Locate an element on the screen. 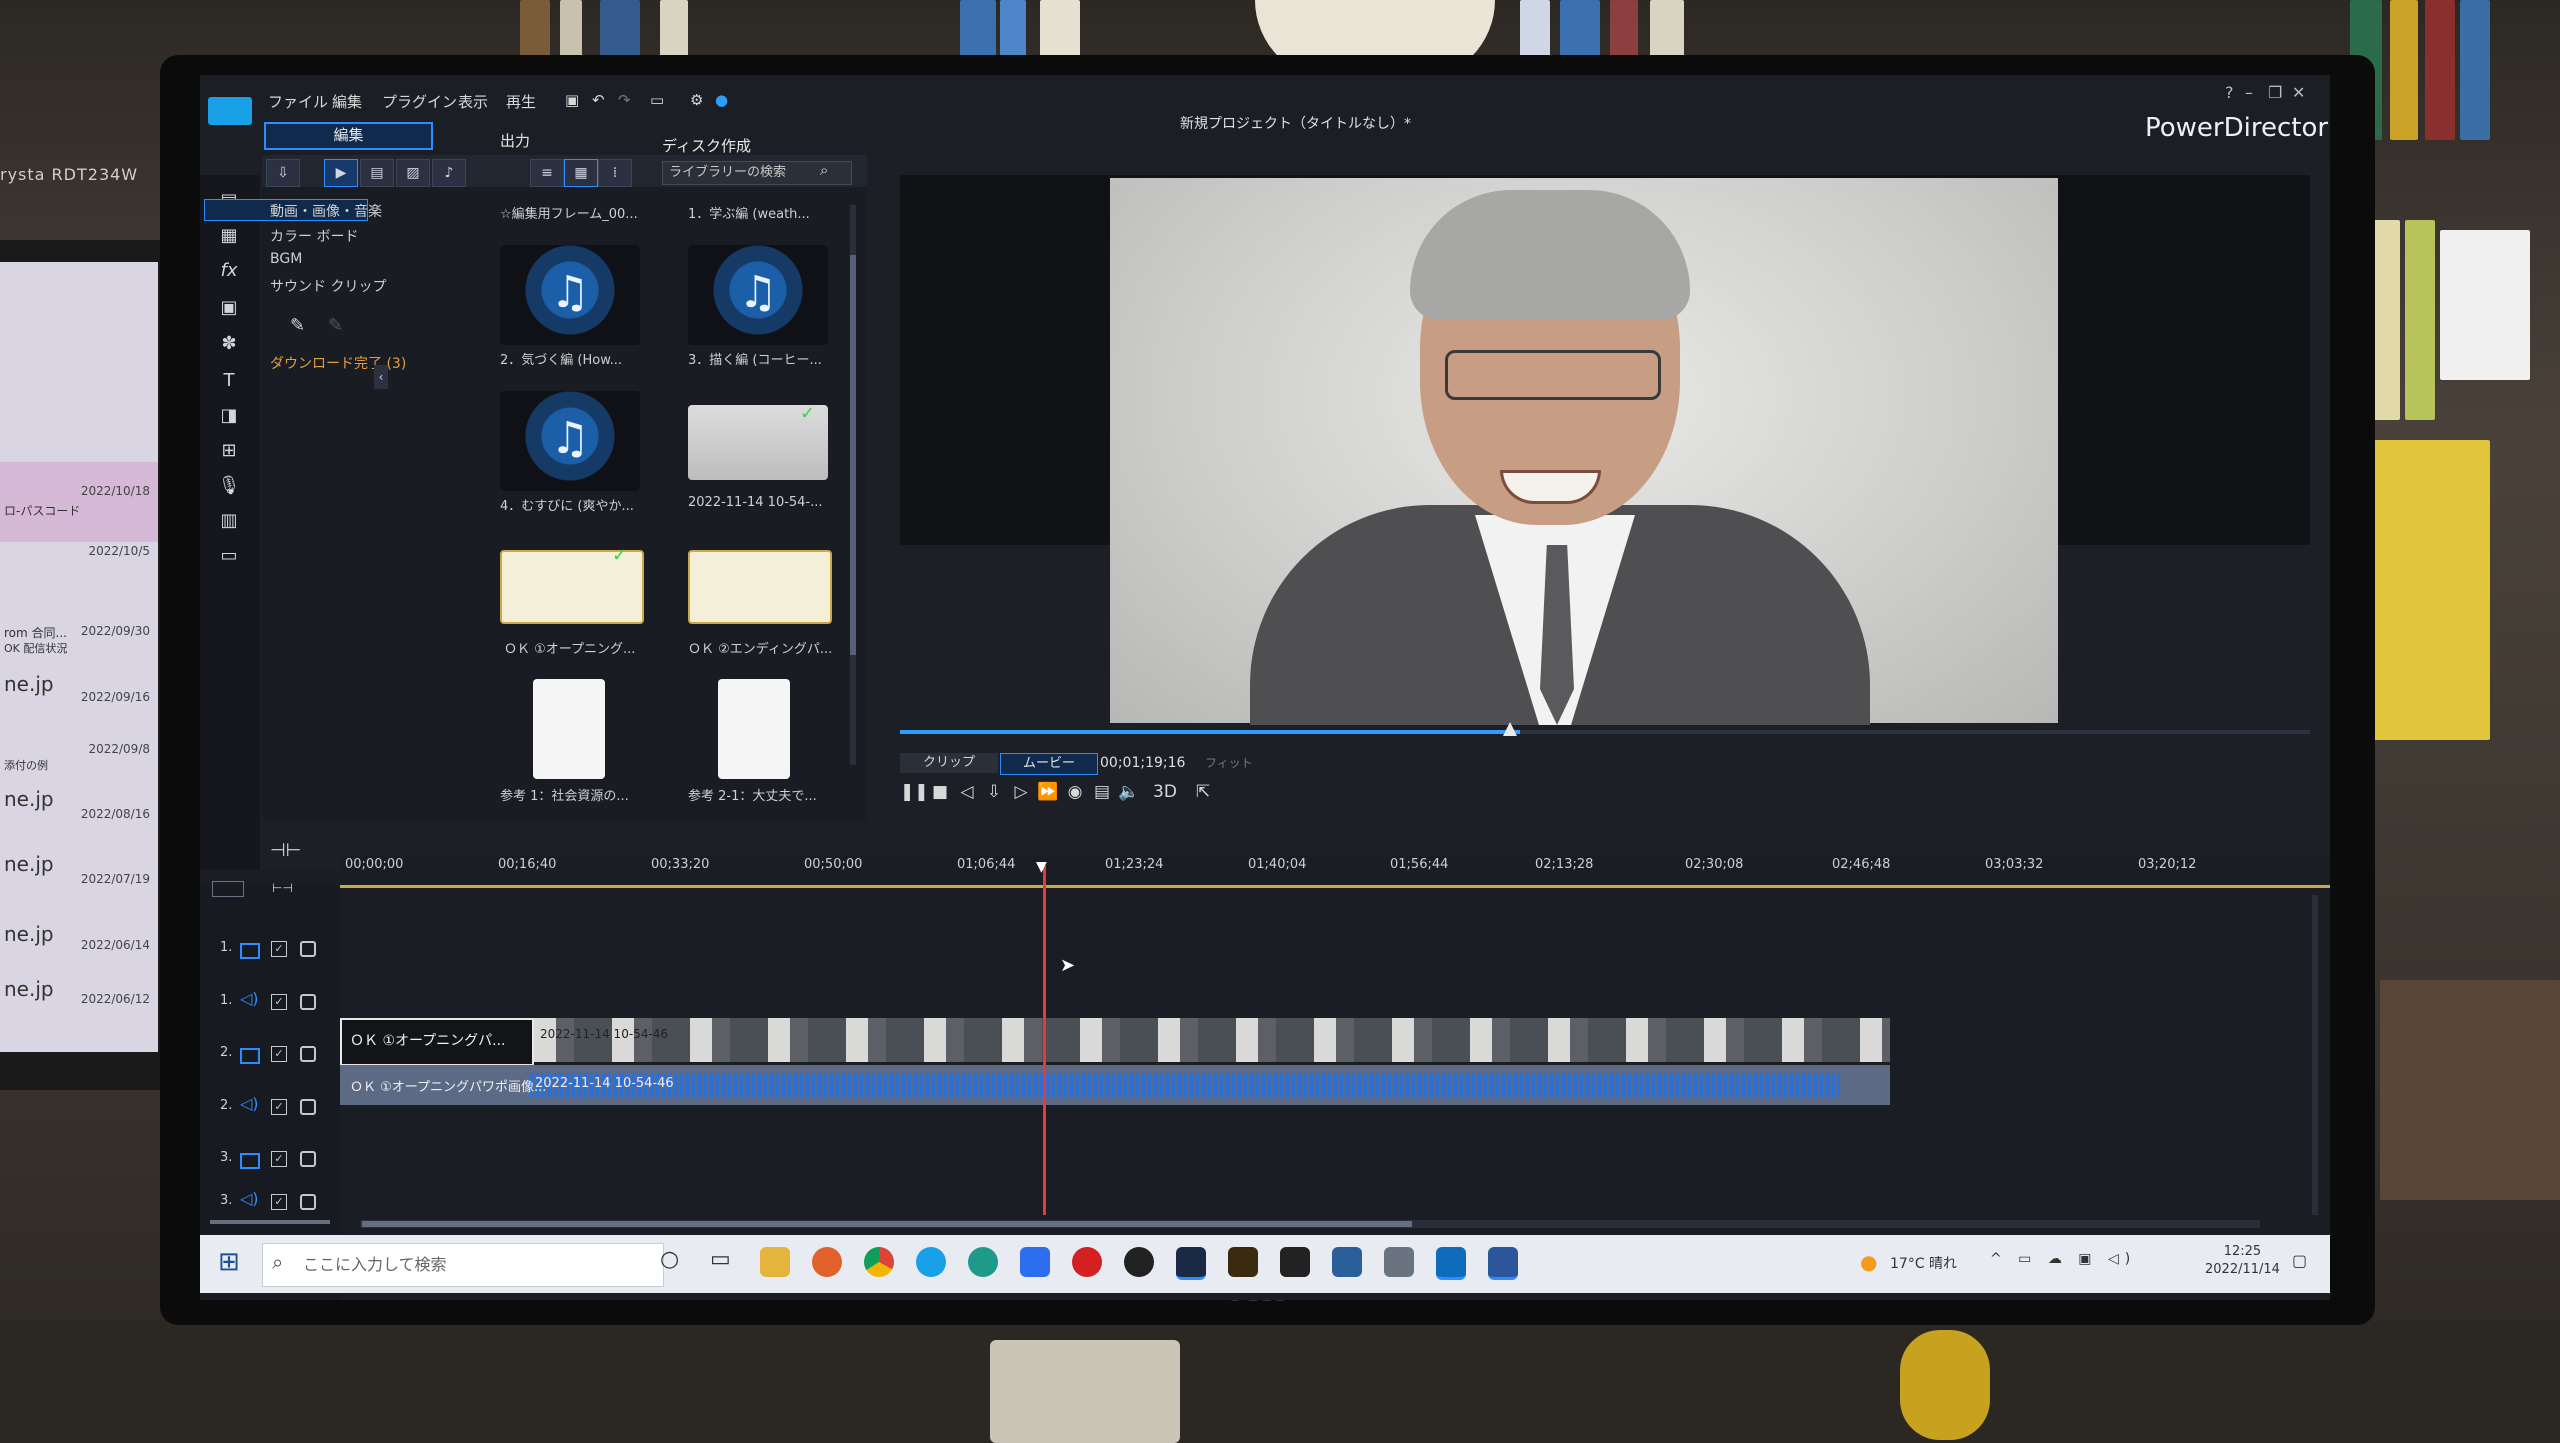  save-icon: ▣ is located at coordinates (572, 100).